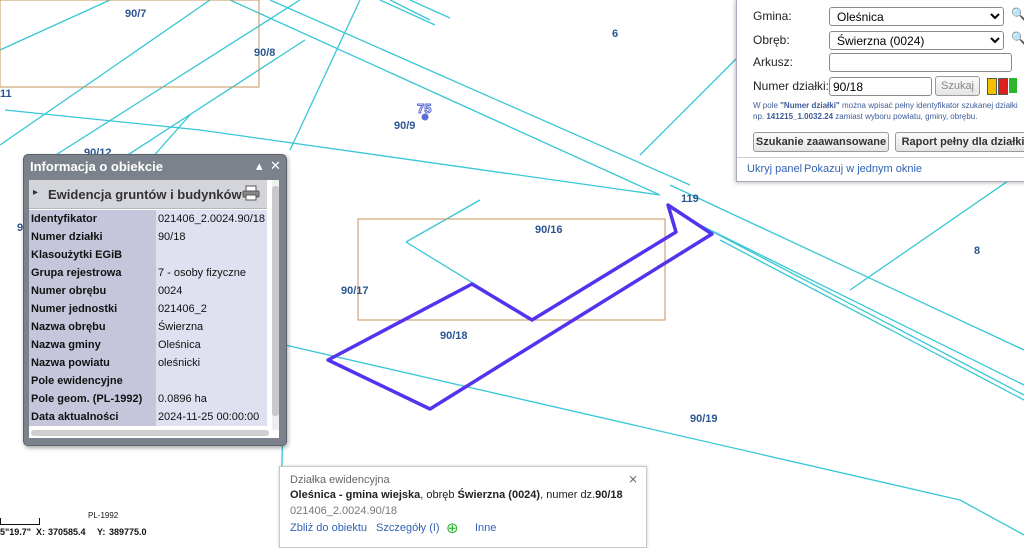 The height and width of the screenshot is (548, 1024). What do you see at coordinates (35, 192) in the screenshot?
I see `collapse-arrow-icon: ▸` at bounding box center [35, 192].